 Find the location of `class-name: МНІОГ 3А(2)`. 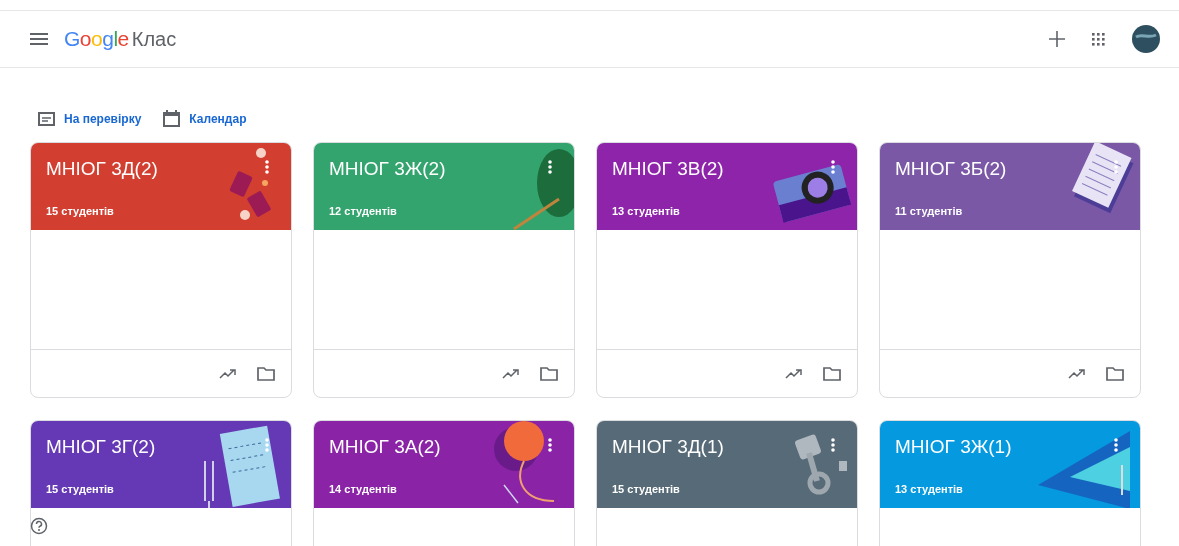

class-name: МНІОГ 3А(2) is located at coordinates (444, 447).